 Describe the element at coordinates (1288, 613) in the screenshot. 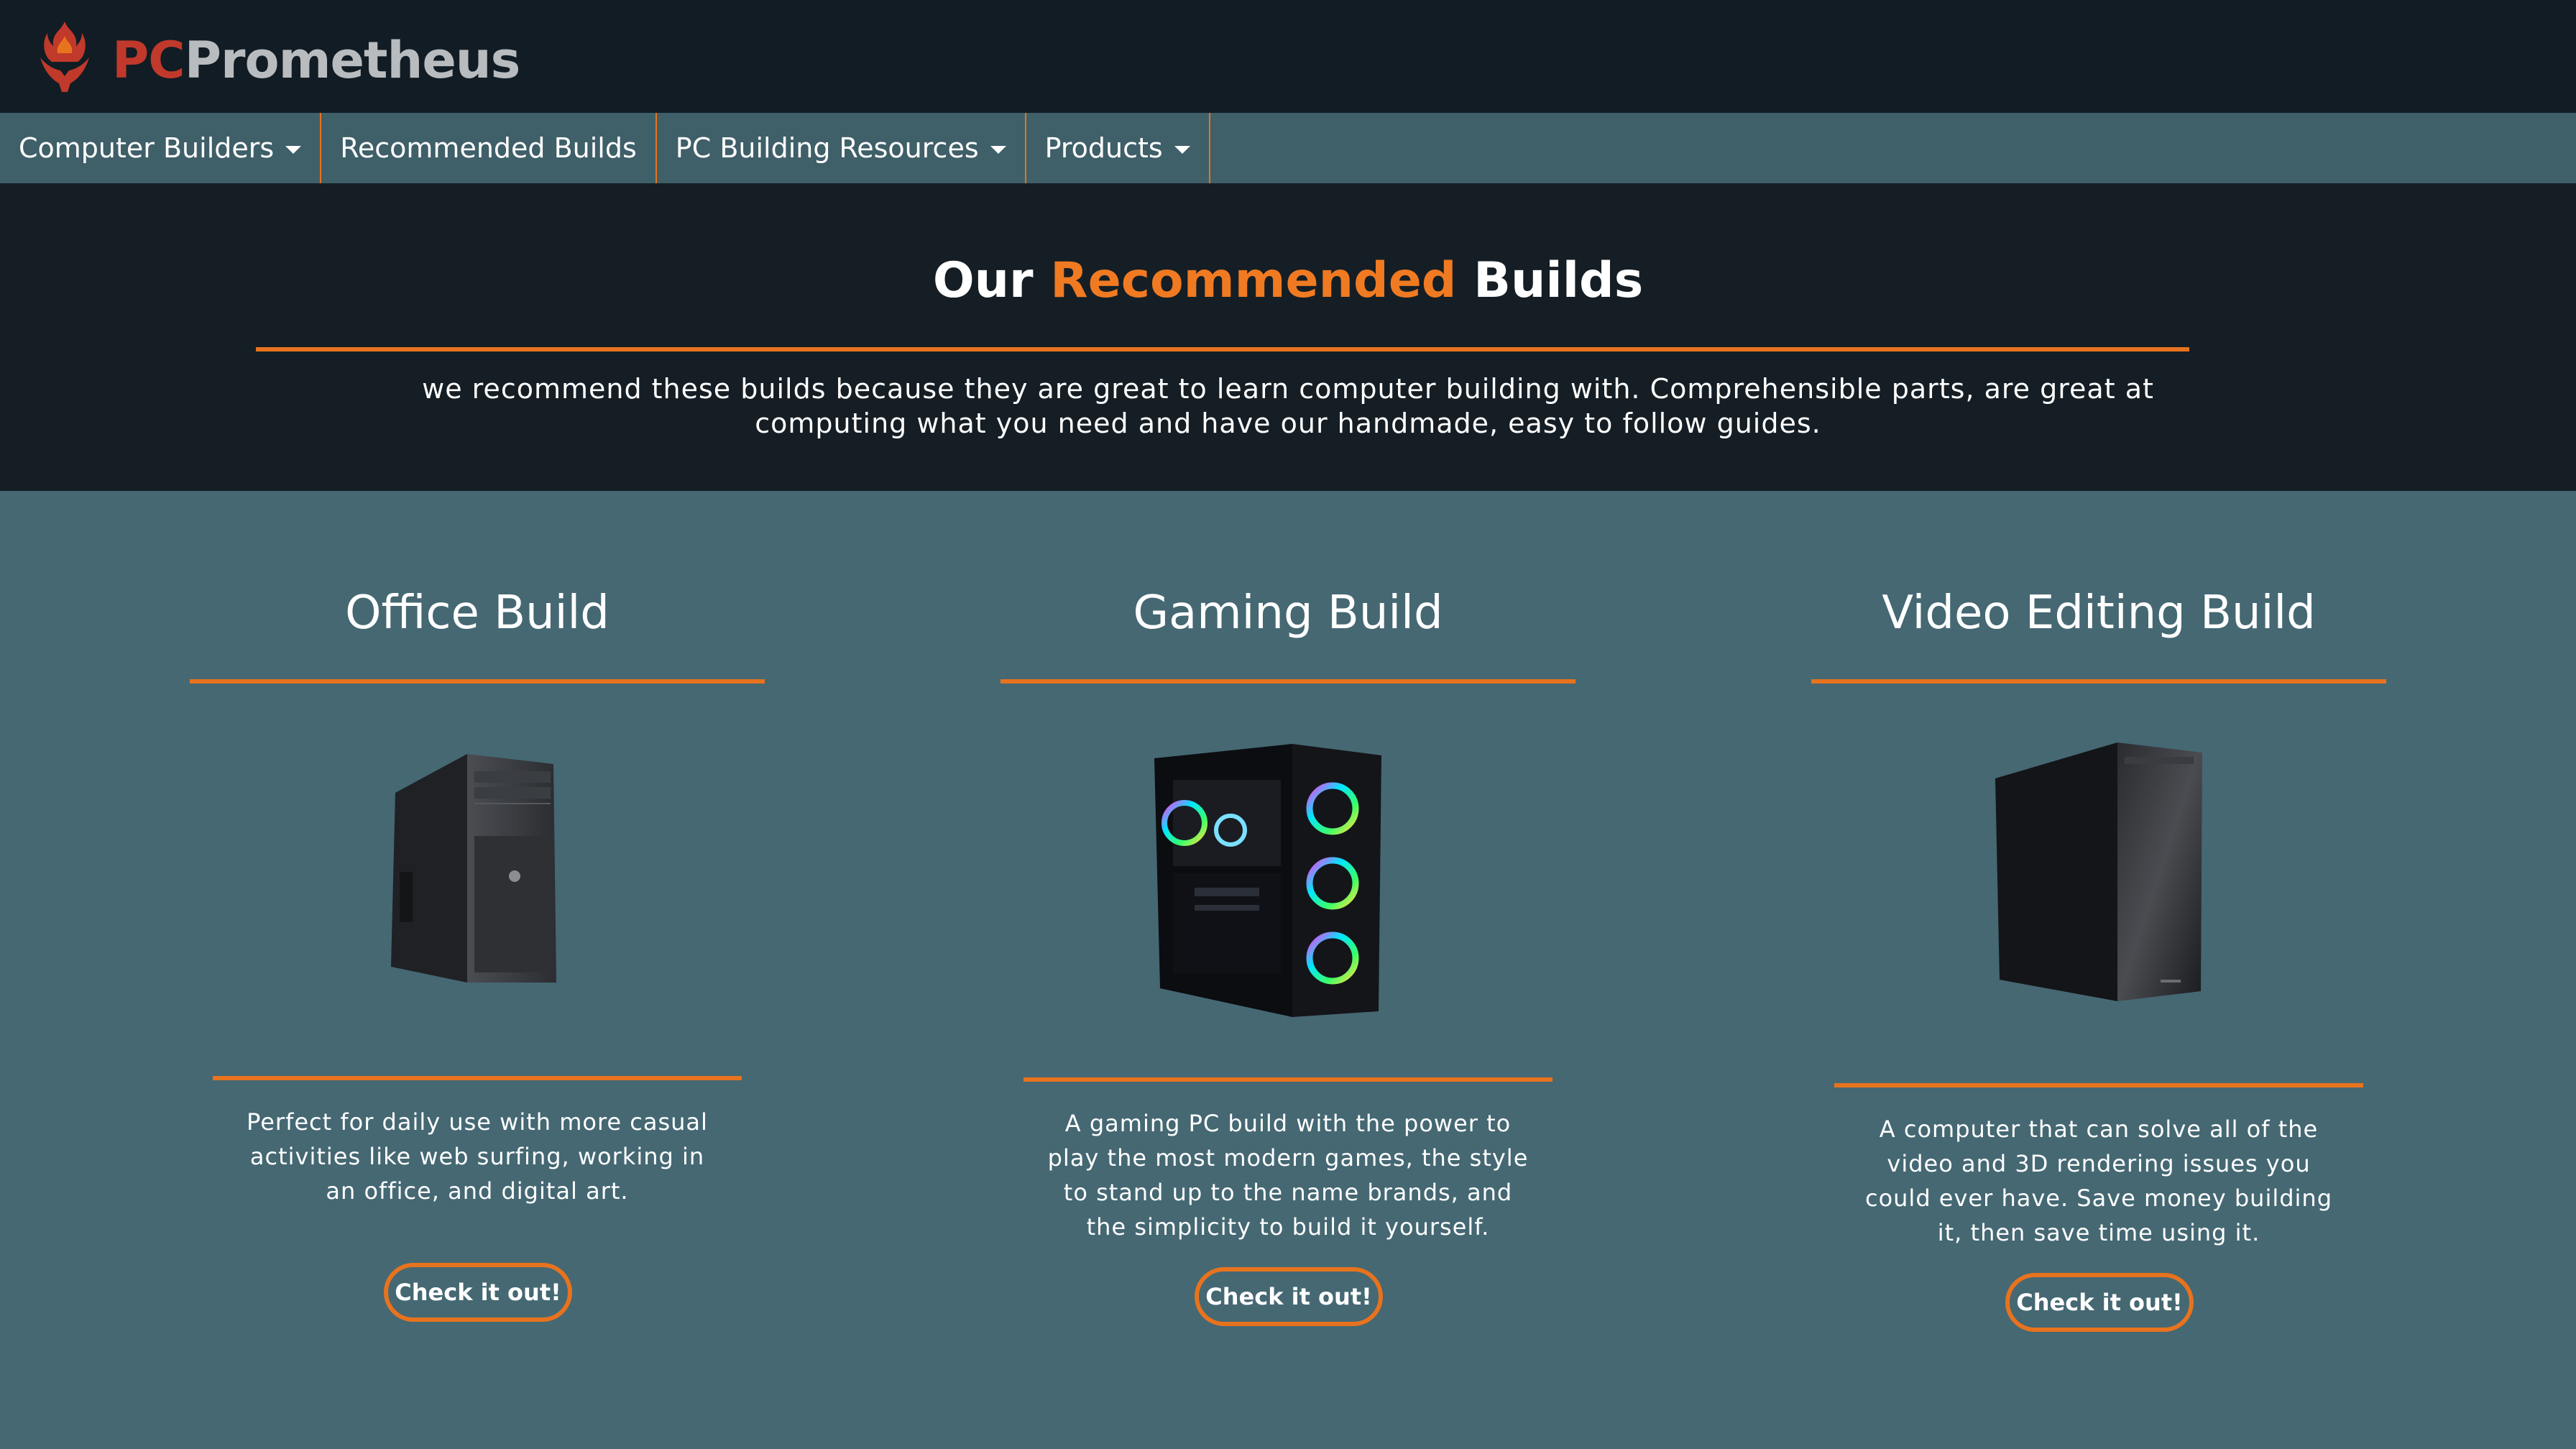

I see `build-title: Gaming Build` at that location.